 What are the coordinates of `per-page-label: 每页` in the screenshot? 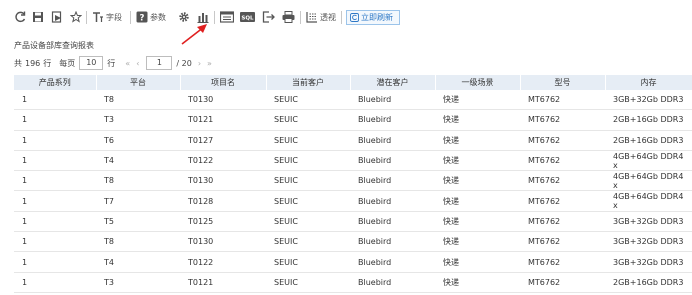 It's located at (67, 63).